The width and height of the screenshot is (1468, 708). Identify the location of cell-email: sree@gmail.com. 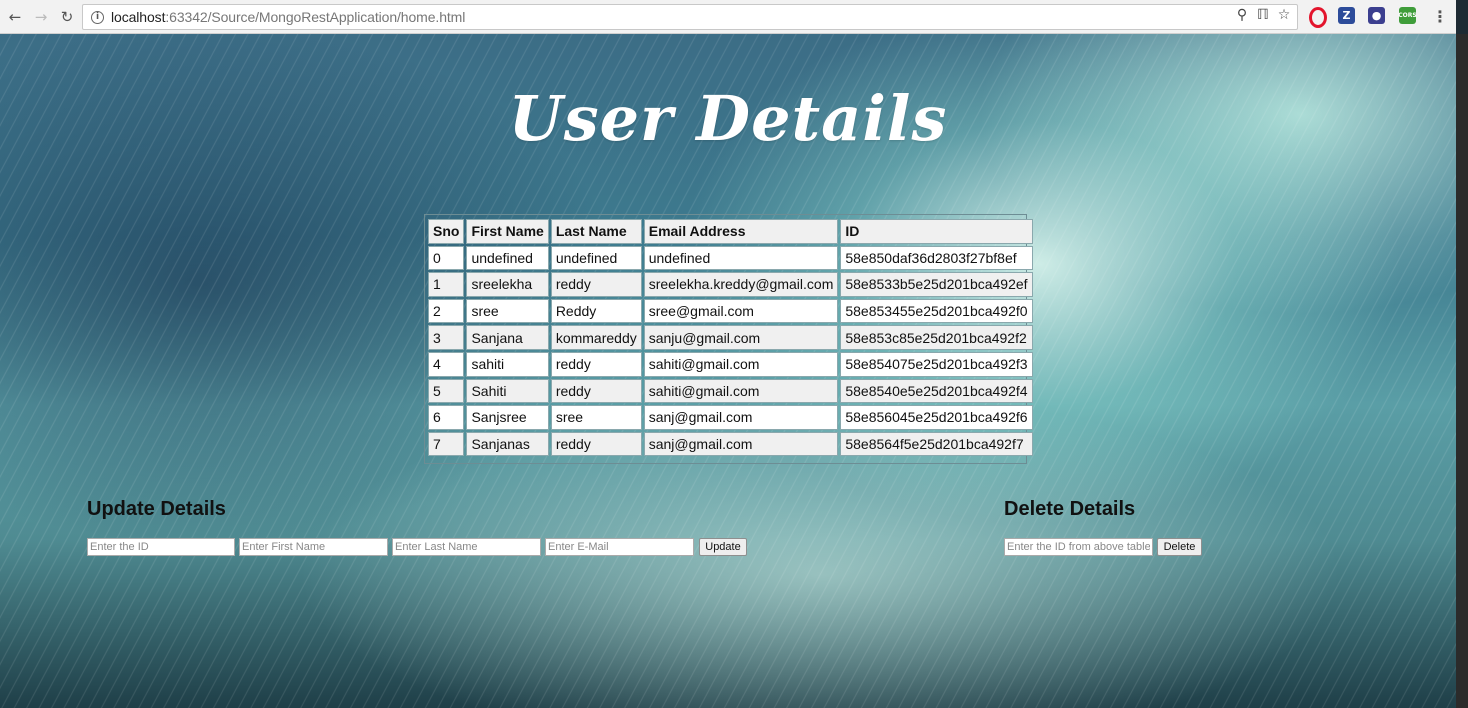
(741, 311).